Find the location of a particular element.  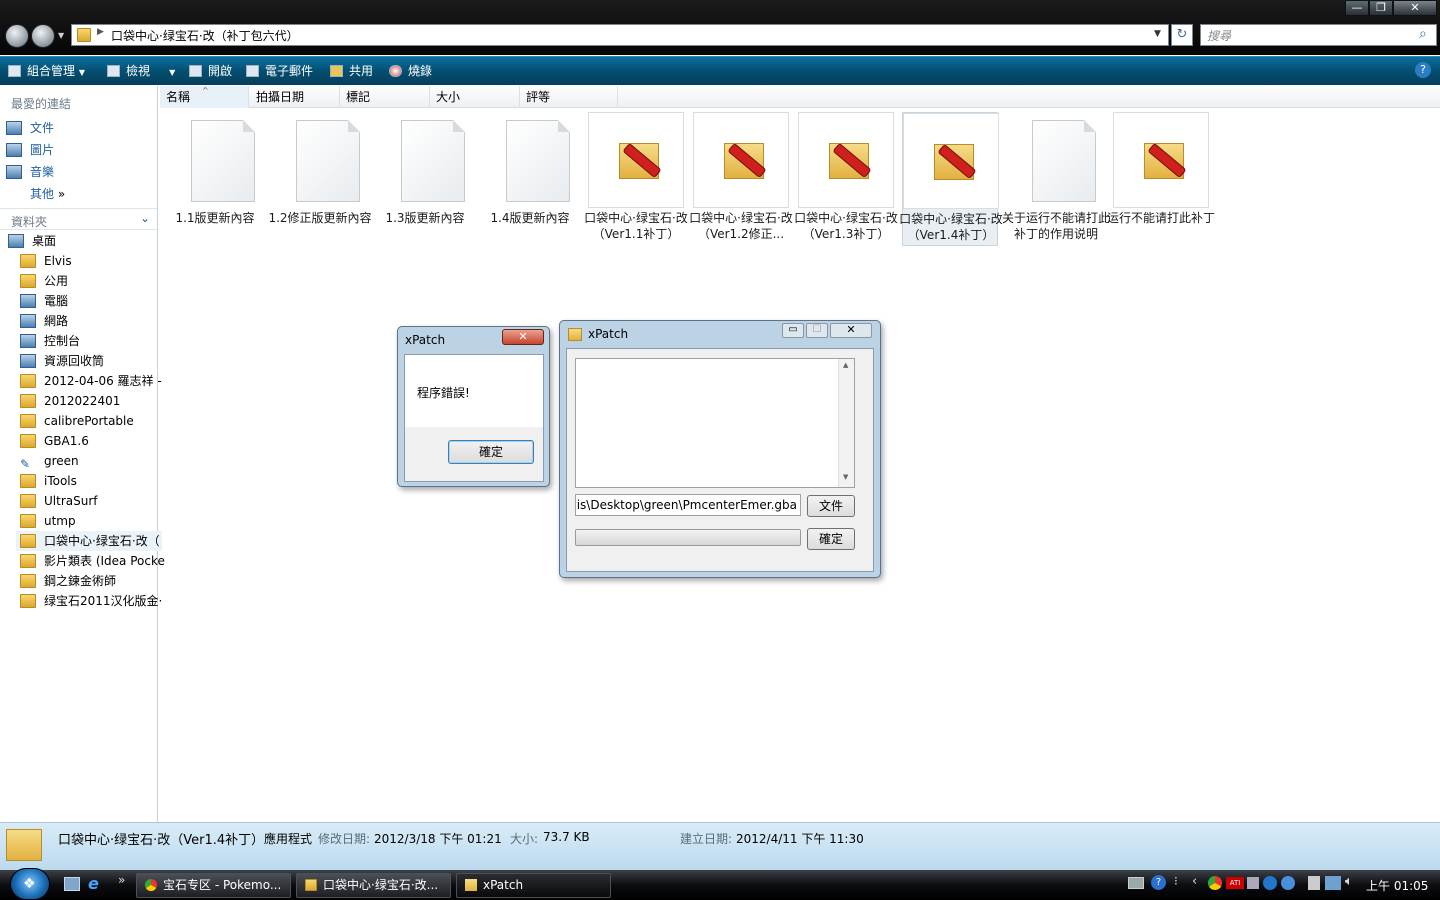

bluetooth-icon is located at coordinates (1288, 883).